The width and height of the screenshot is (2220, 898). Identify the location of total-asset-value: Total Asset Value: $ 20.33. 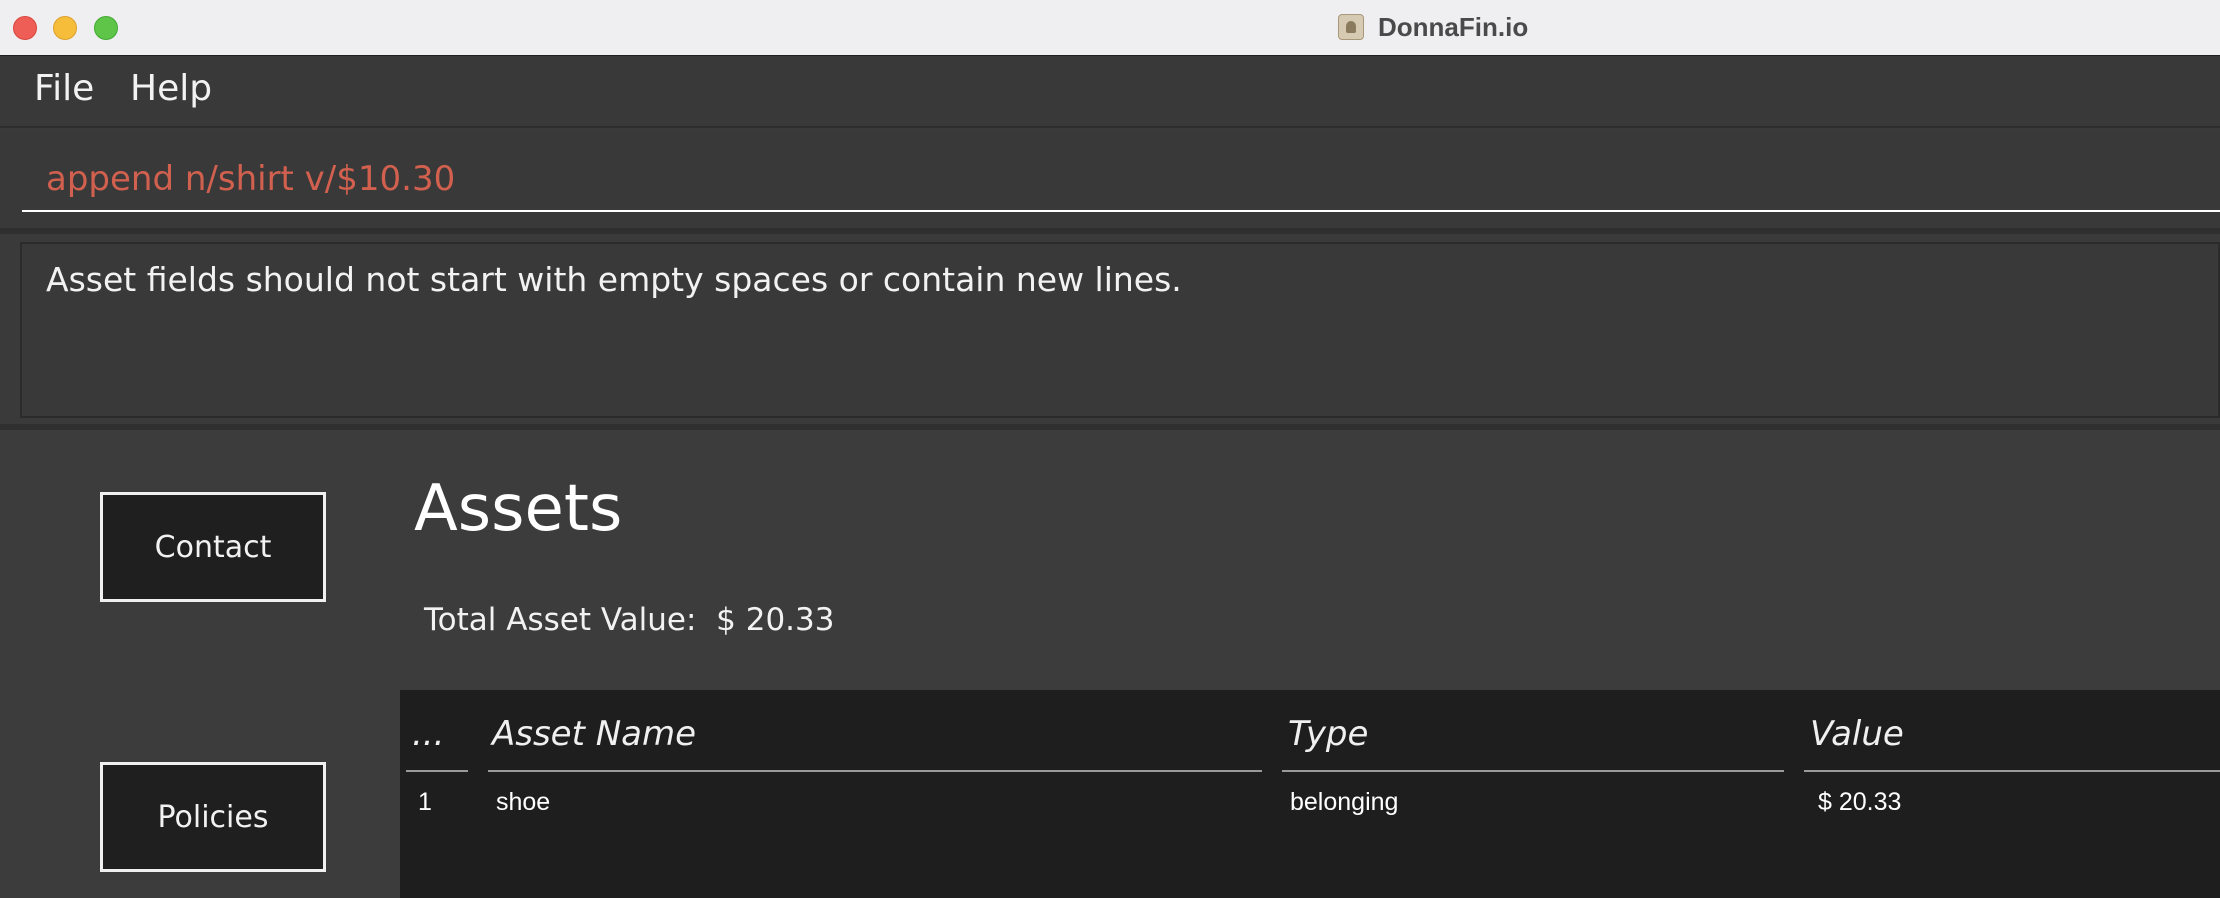
(629, 620).